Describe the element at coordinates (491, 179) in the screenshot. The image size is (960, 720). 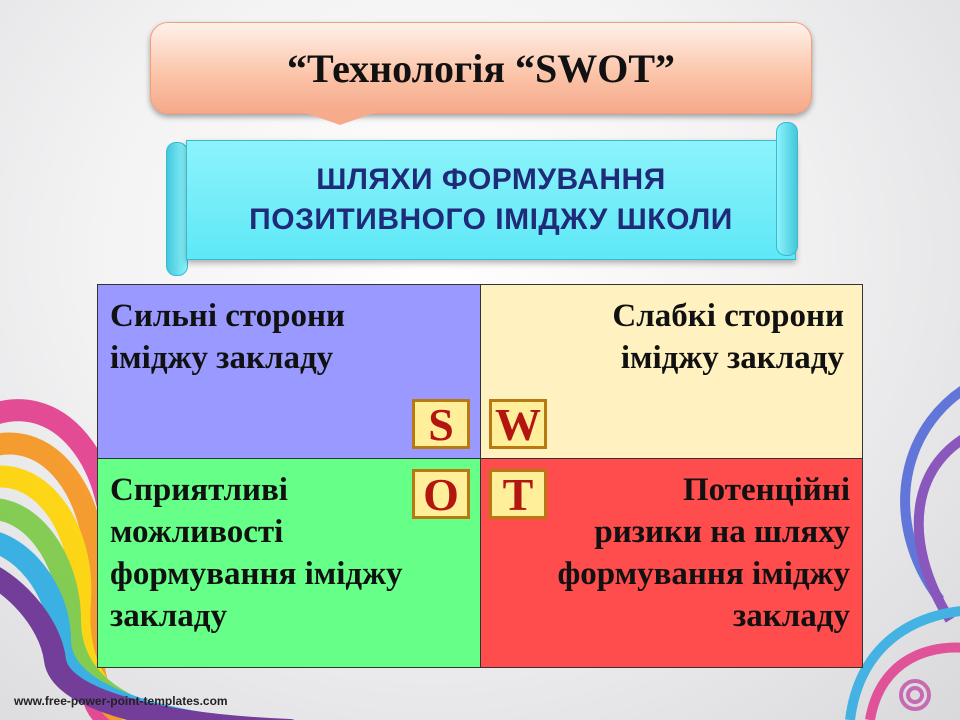
I see `subtitle-line-1: ШЛЯХИ ФОРМУВАННЯ` at that location.